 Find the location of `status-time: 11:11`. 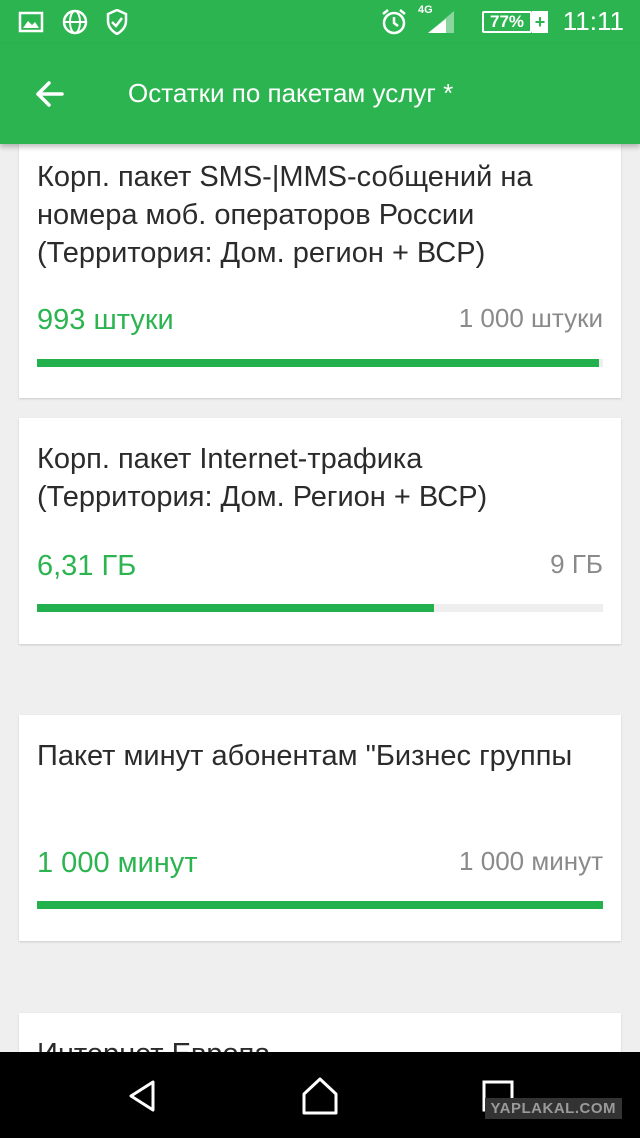

status-time: 11:11 is located at coordinates (593, 21).